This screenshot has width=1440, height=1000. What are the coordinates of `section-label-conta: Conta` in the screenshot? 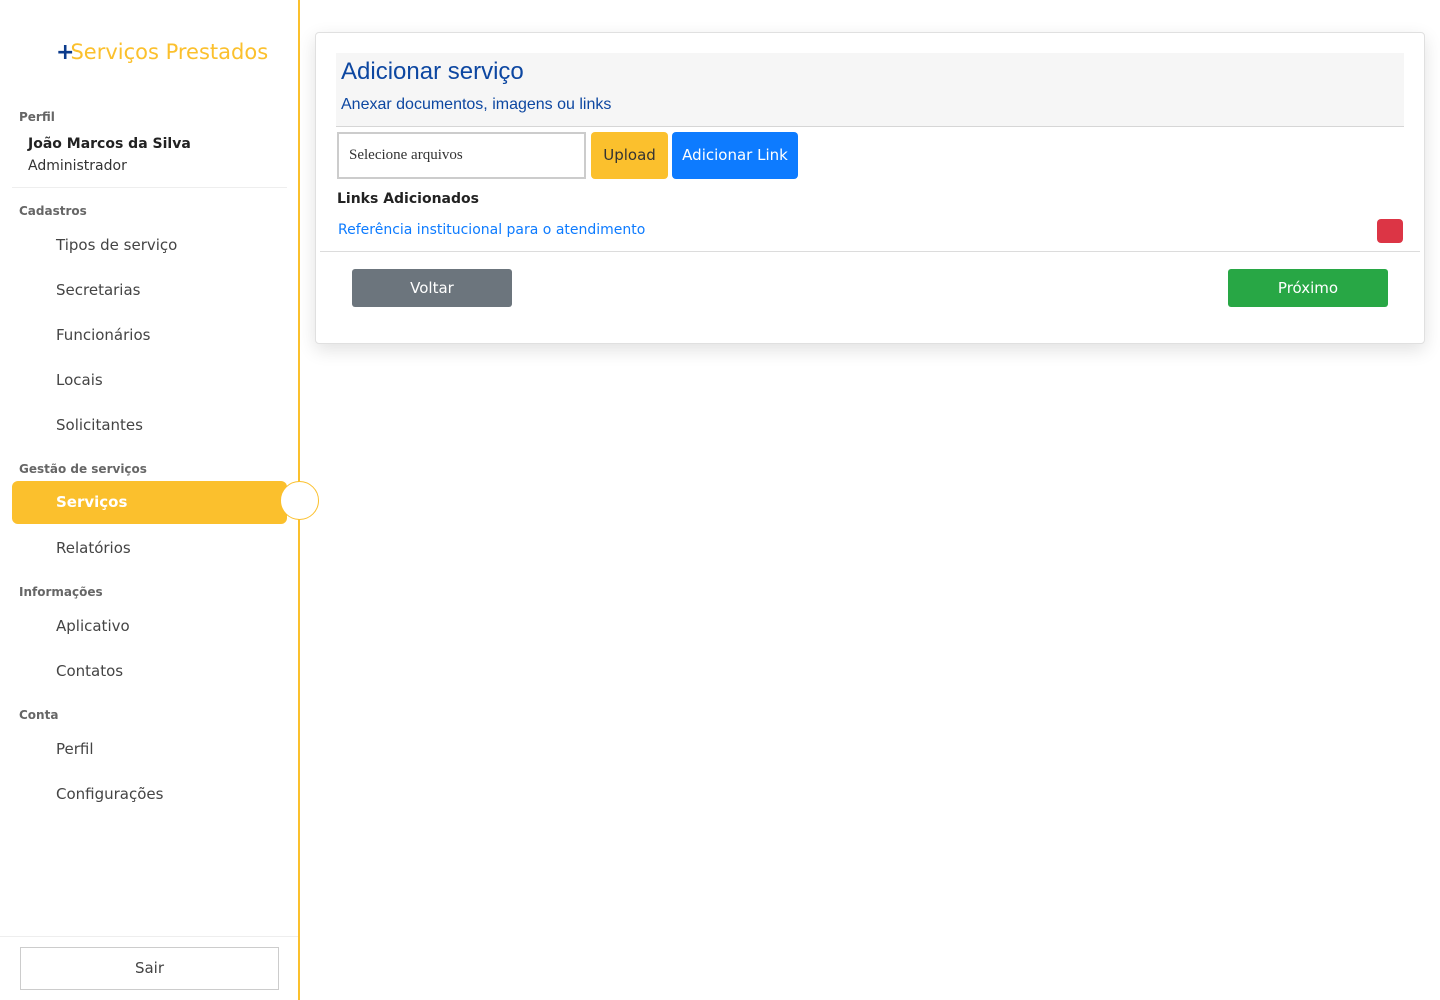 It's located at (39, 715).